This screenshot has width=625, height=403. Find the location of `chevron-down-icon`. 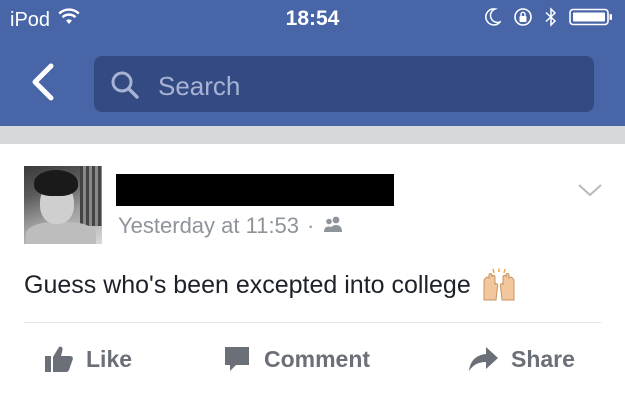

chevron-down-icon is located at coordinates (590, 190).